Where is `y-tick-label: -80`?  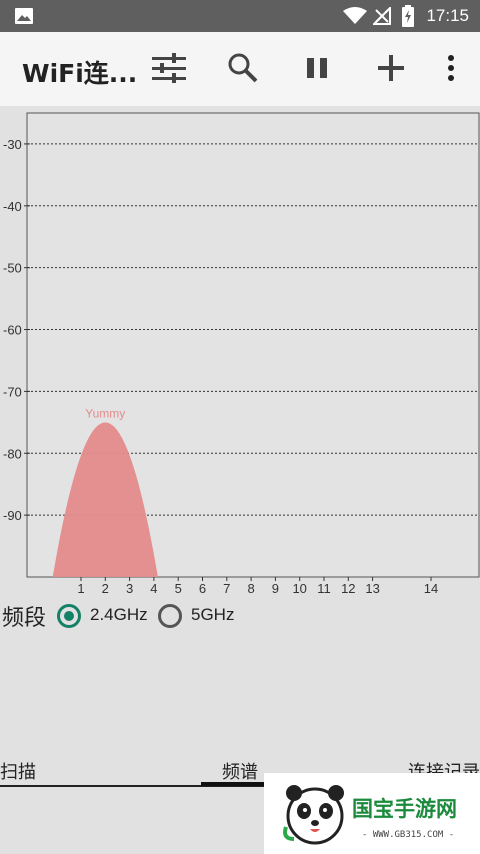
y-tick-label: -80 is located at coordinates (12, 453).